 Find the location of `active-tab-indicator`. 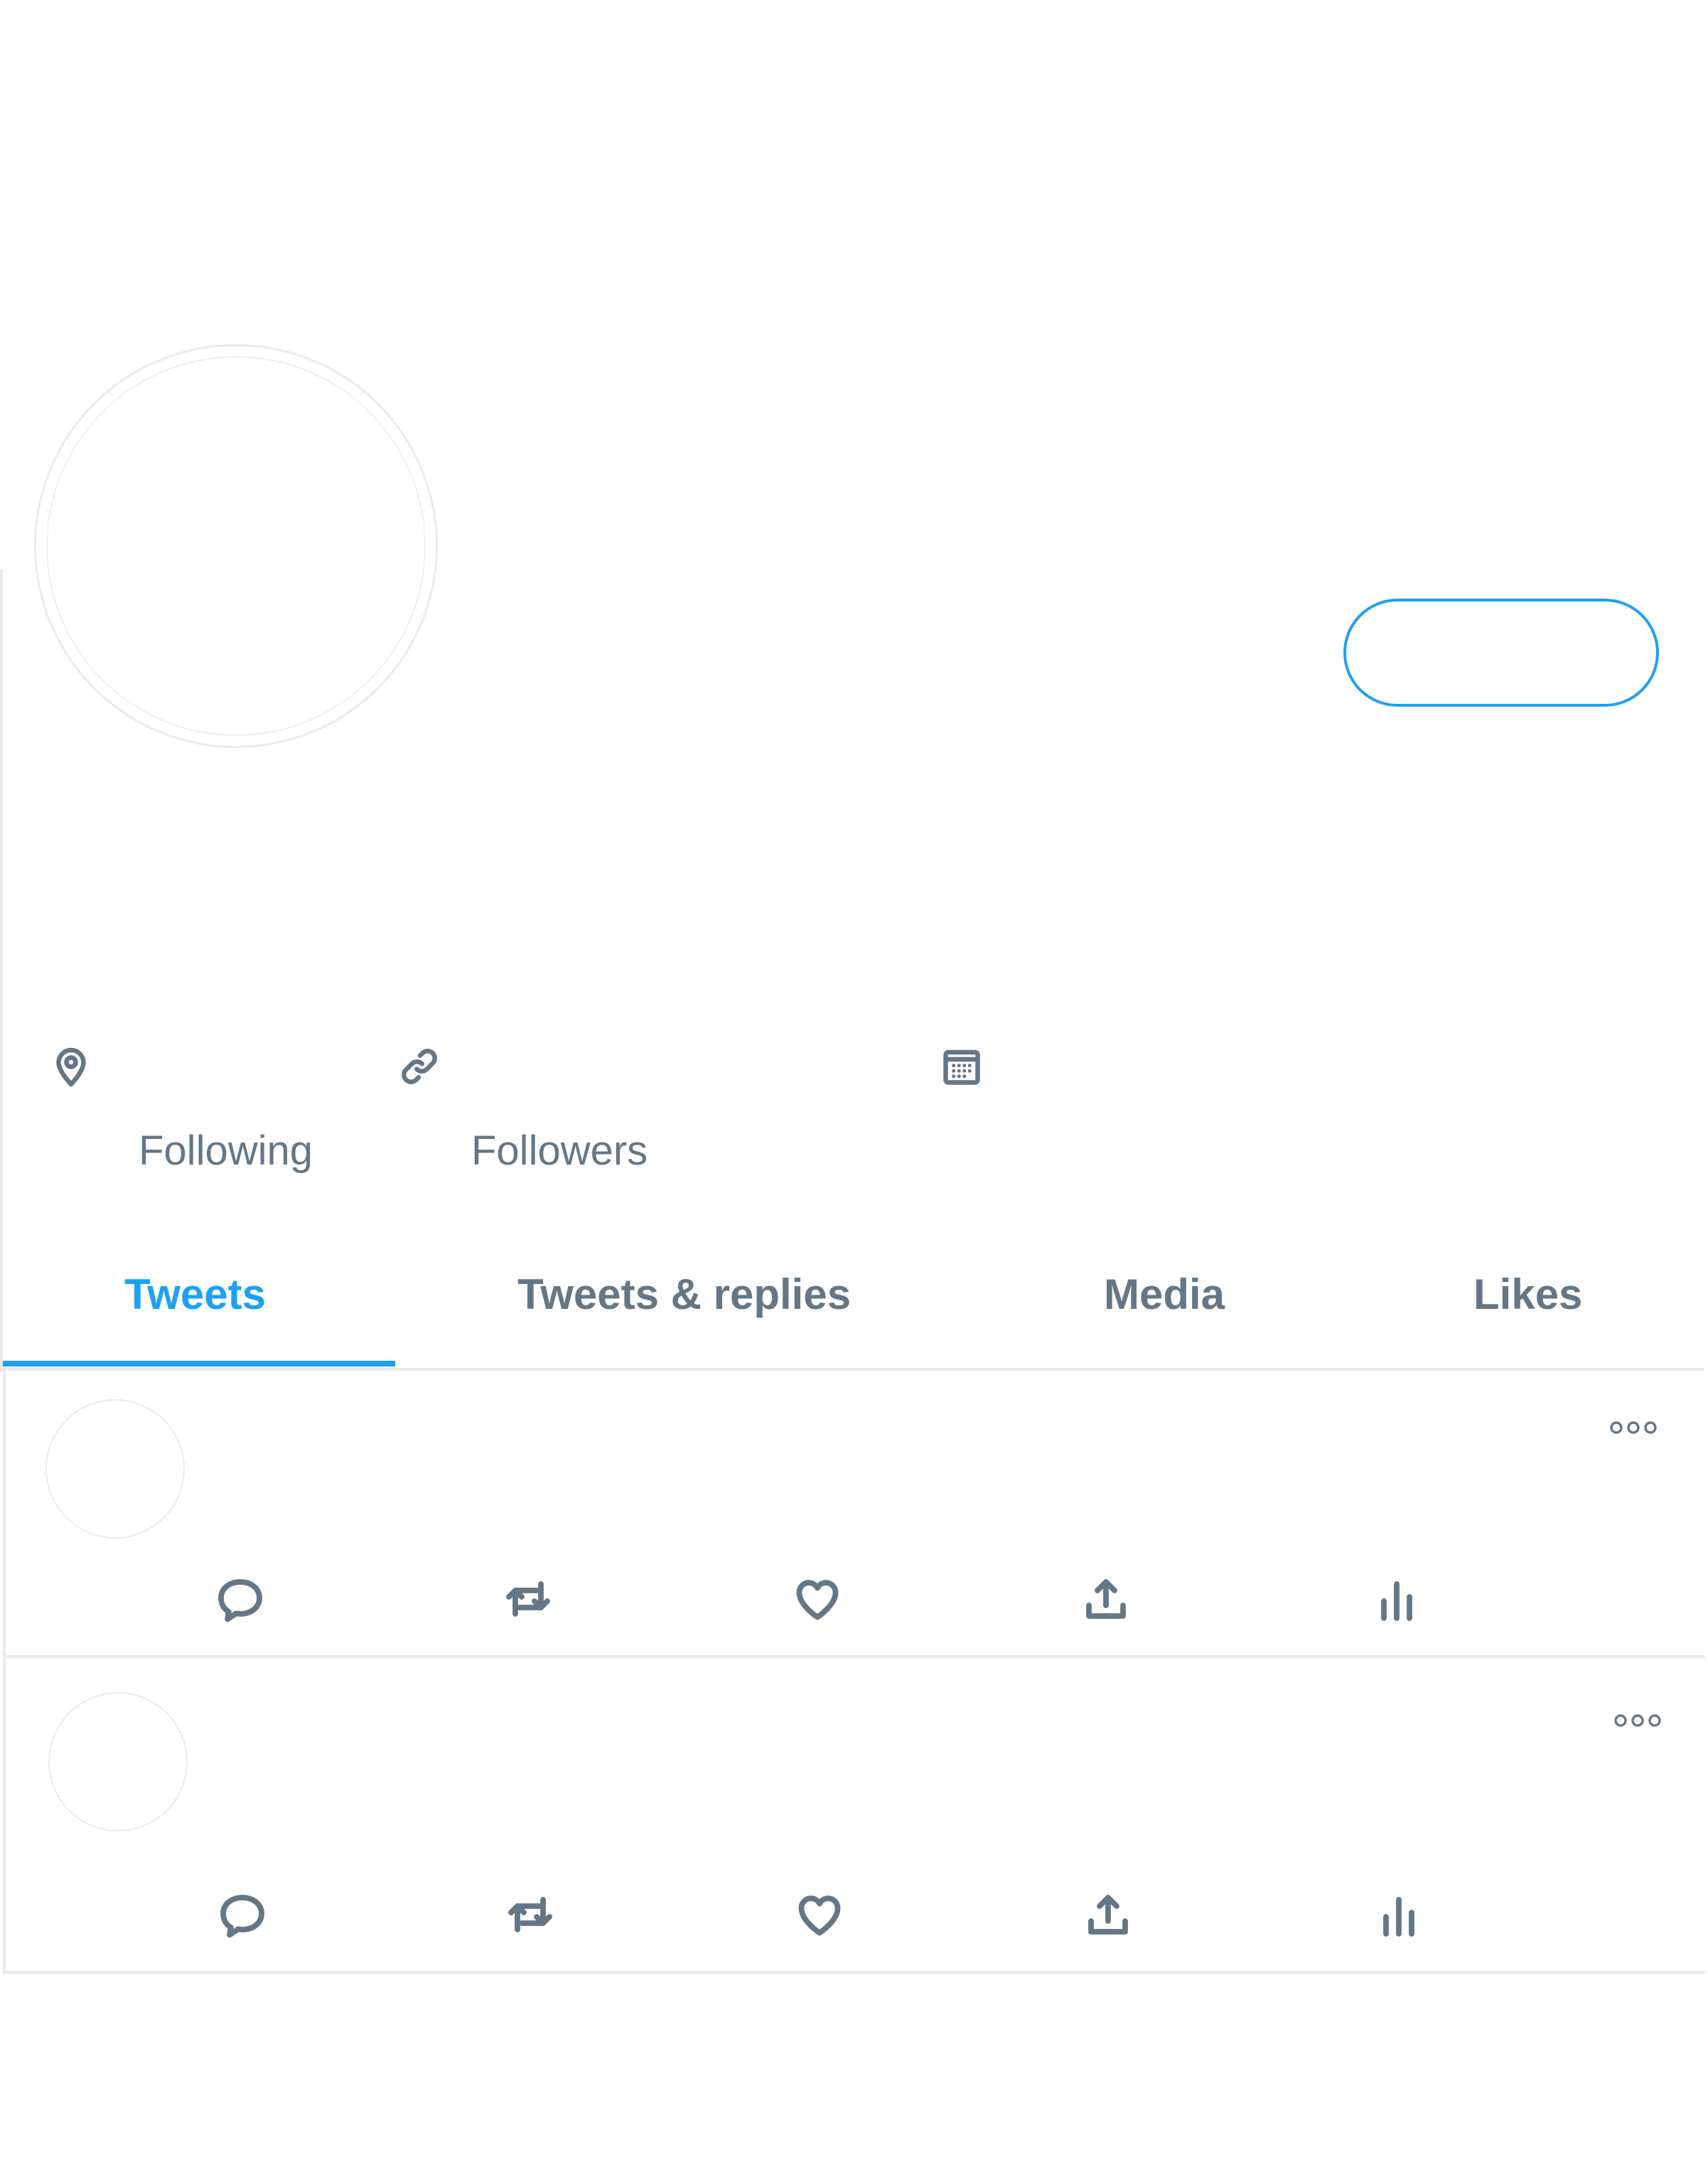

active-tab-indicator is located at coordinates (199, 1363).